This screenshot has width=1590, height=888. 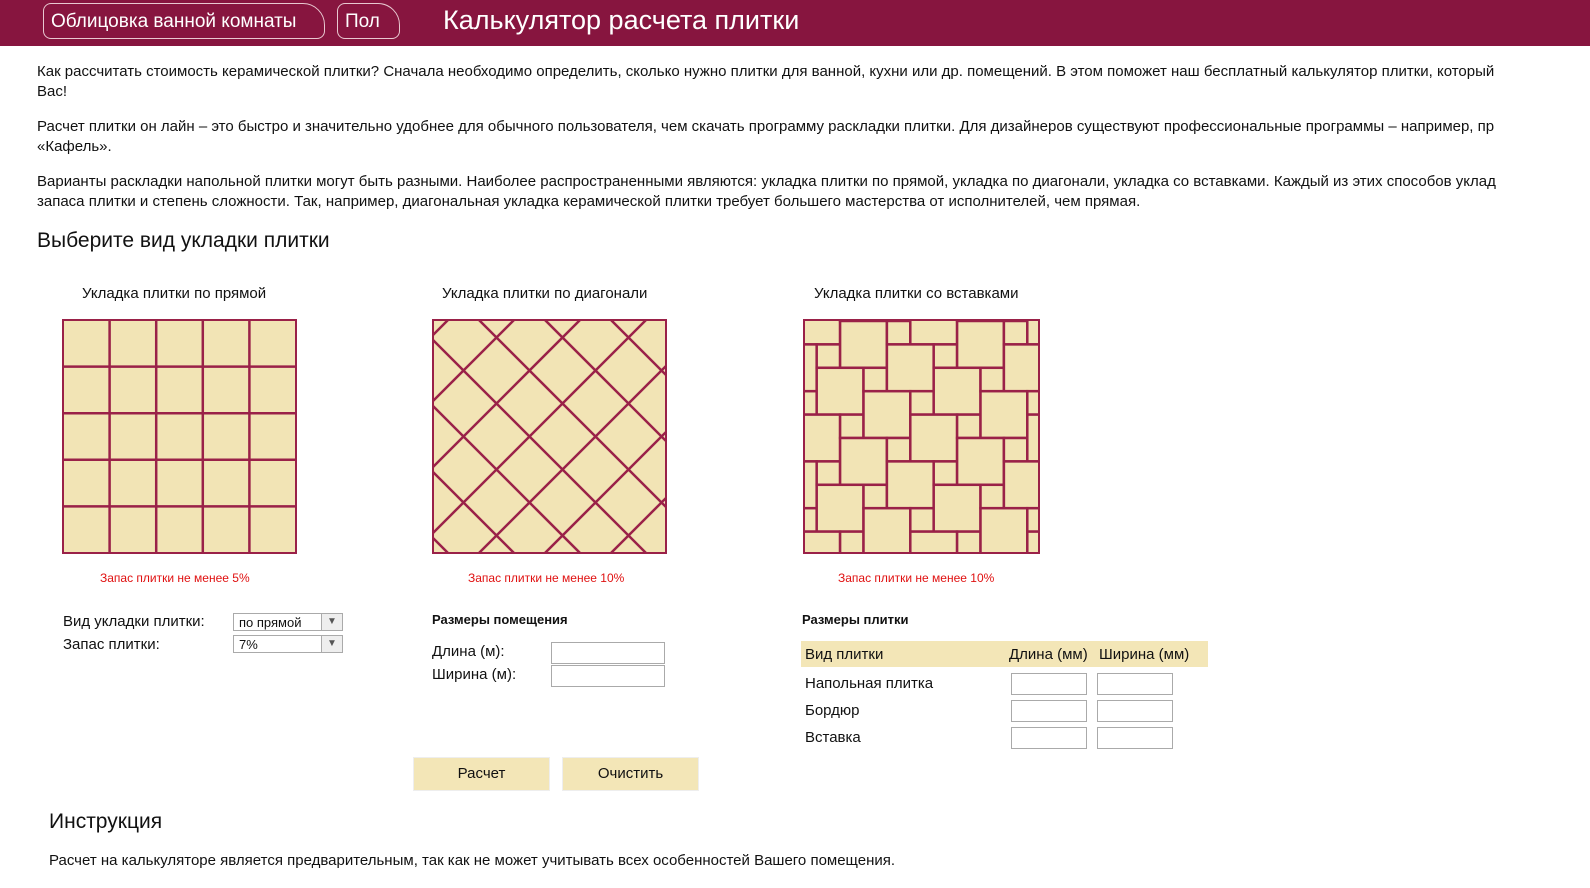 I want to click on layout-straight-label: Укладка плитки по прямой, so click(x=174, y=293).